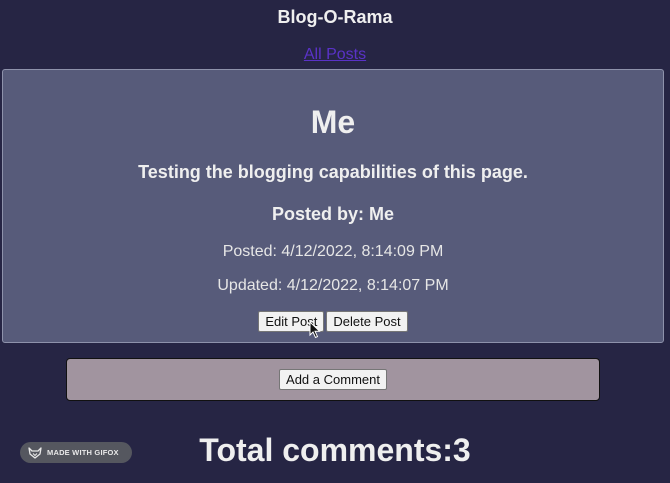 The image size is (670, 483). I want to click on site-title: Blog-O-Rama, so click(335, 17).